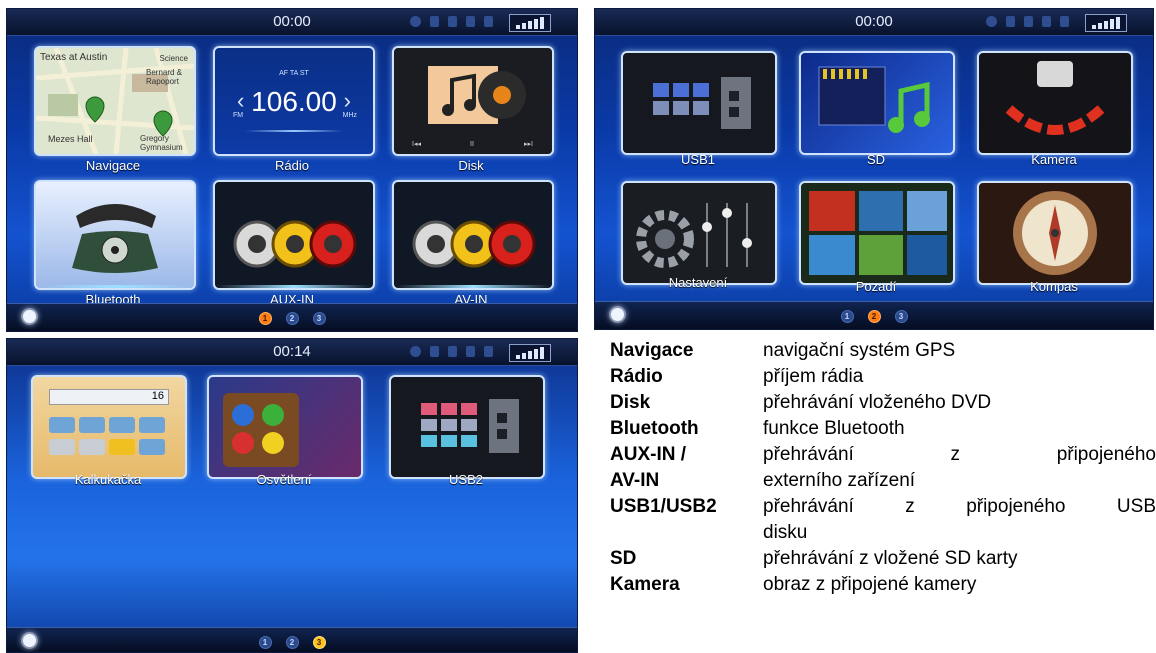 The height and width of the screenshot is (653, 1156). What do you see at coordinates (284, 479) in the screenshot?
I see `tile-label: Osvětlení` at bounding box center [284, 479].